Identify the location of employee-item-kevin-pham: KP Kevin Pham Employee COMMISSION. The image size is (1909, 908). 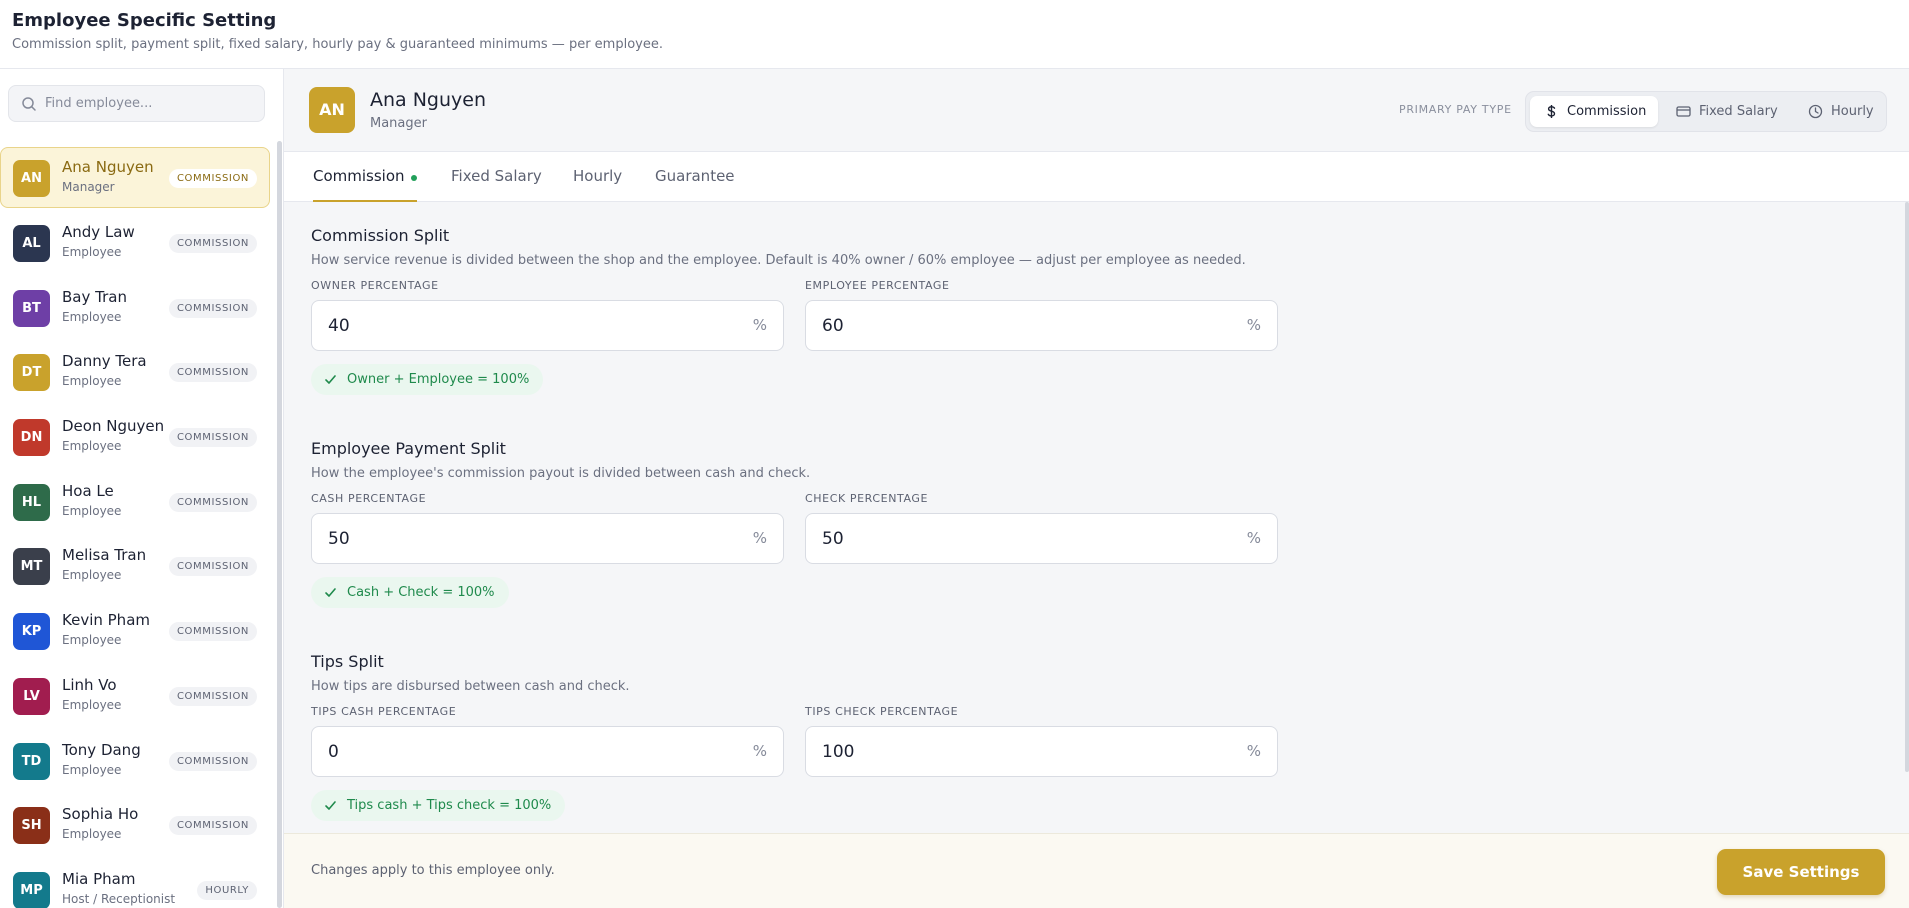
(135, 630).